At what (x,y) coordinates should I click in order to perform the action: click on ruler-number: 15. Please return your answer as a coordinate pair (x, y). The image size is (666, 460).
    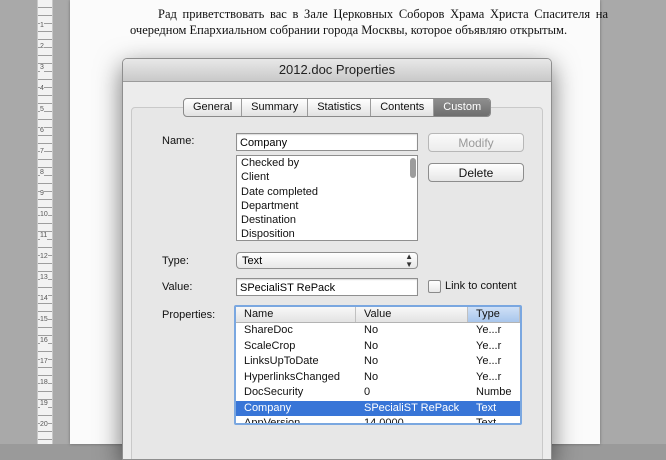
    Looking at the image, I should click on (44, 320).